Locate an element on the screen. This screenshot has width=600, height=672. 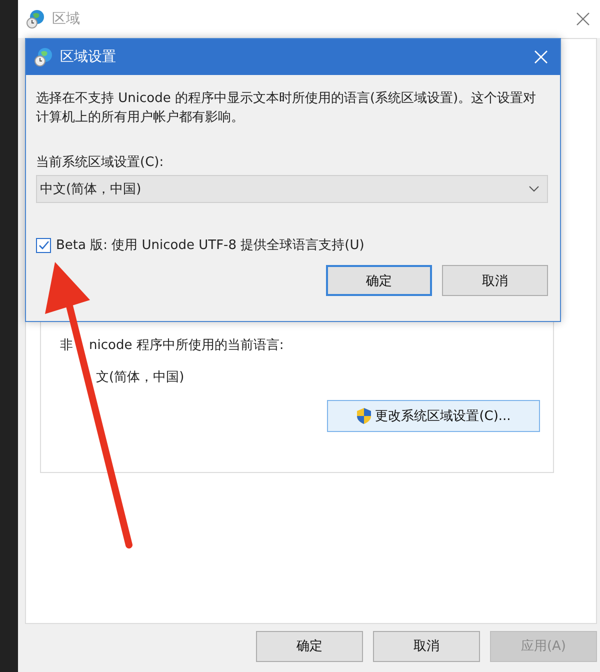
description-text: 选择在不支持 Unicode 的程序中显示文本时所使用的语言(系统区域设置)。这个设置对计算机上的所有用户帐户都有影响。 is located at coordinates (287, 108).